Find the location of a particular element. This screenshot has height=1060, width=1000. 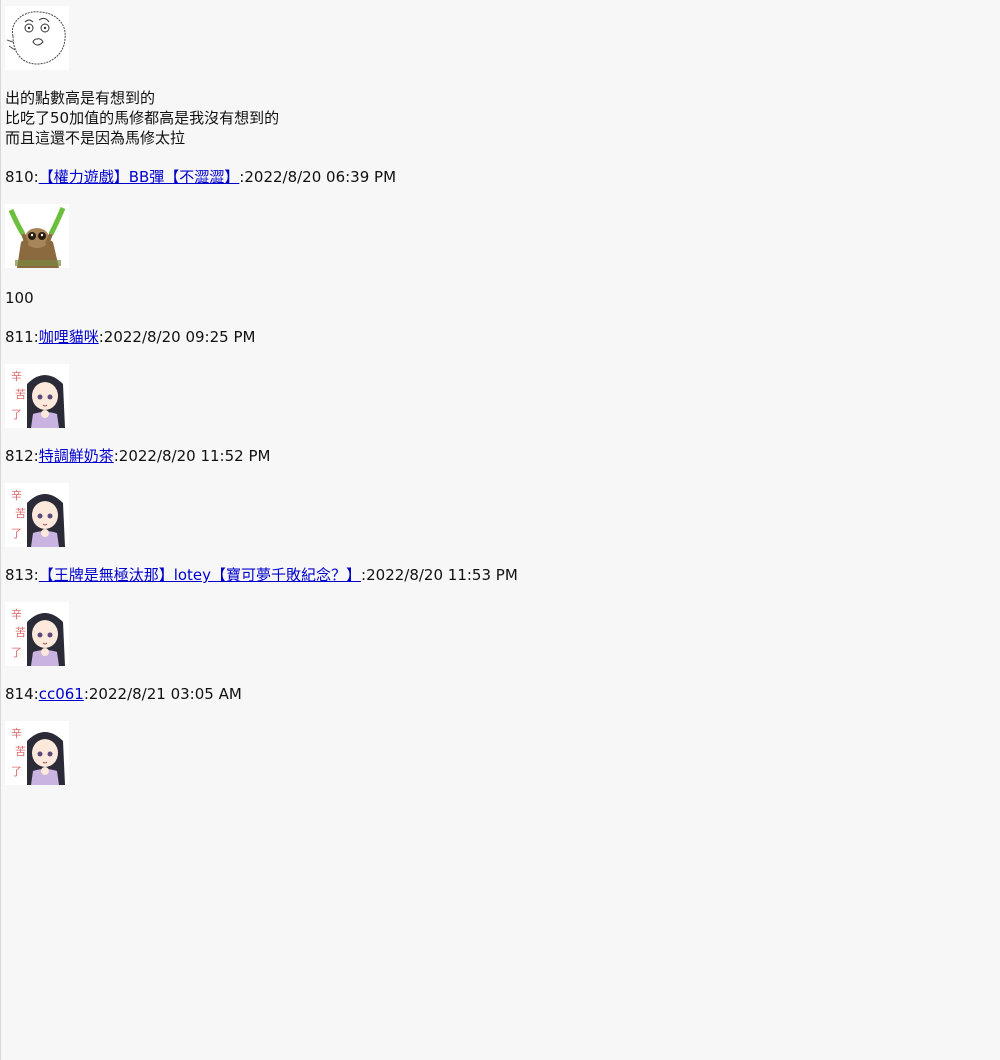

author-link: cc061 is located at coordinates (61, 694).